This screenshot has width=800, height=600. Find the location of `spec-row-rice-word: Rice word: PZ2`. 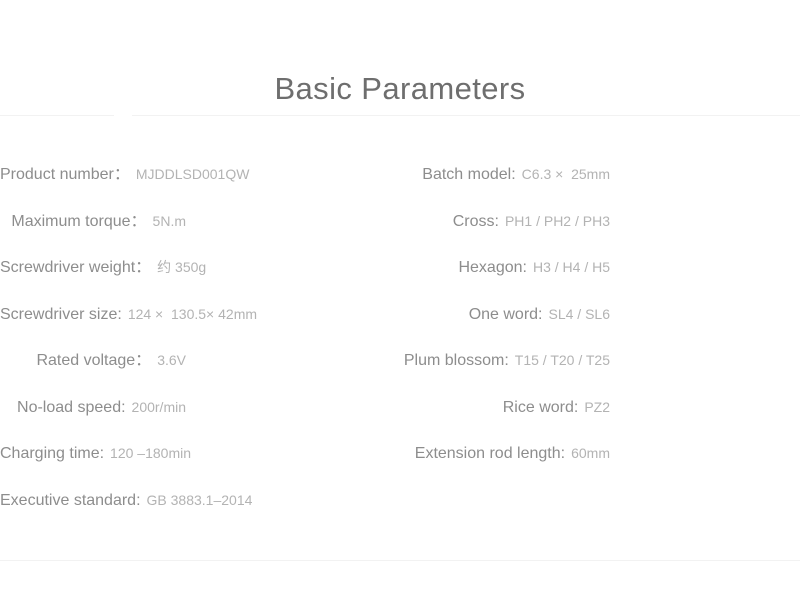

spec-row-rice-word: Rice word: PZ2 is located at coordinates (600, 420).